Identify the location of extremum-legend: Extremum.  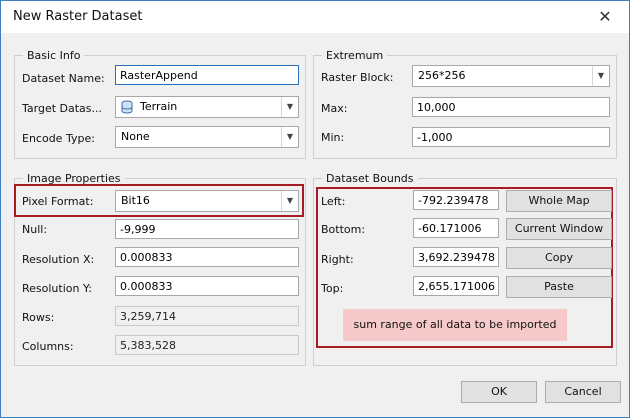
(355, 55).